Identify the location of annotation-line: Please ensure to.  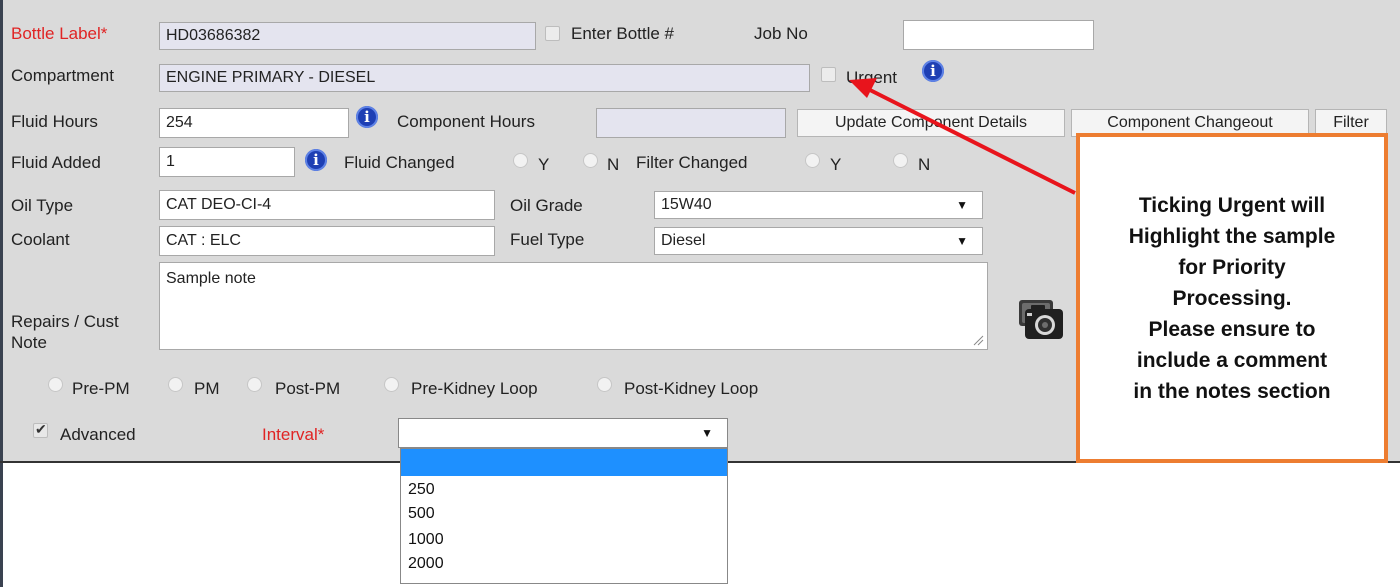
(1232, 329).